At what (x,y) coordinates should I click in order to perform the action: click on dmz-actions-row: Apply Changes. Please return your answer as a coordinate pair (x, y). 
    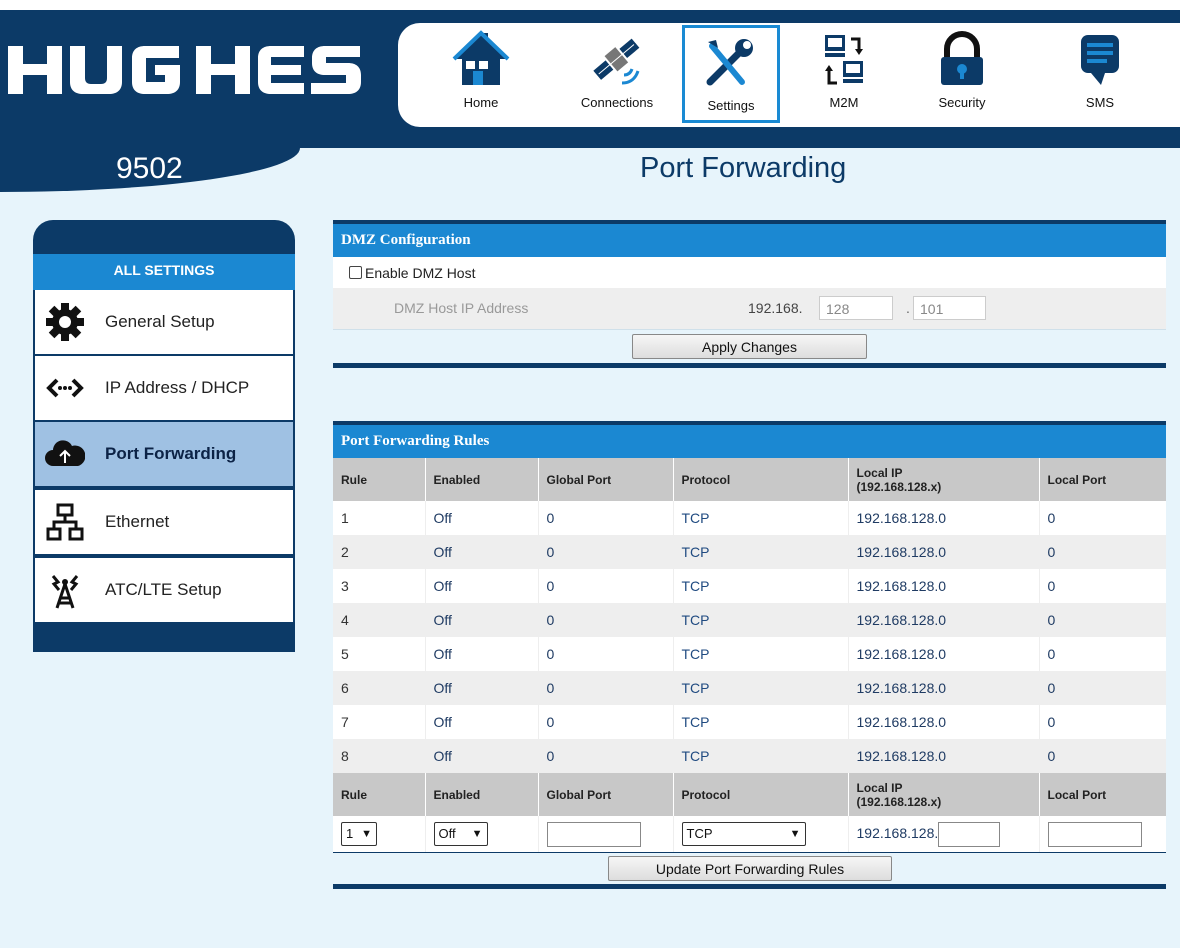
    Looking at the image, I should click on (749, 348).